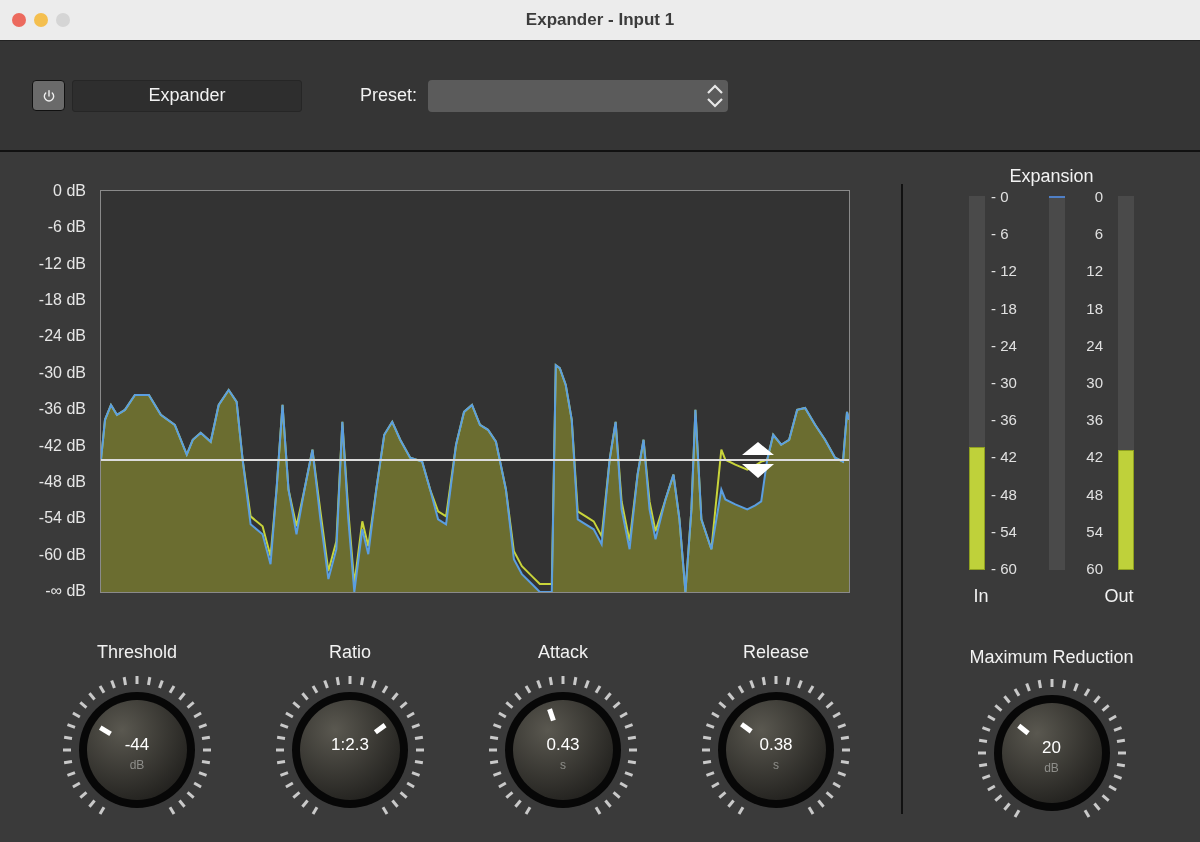 This screenshot has width=1200, height=842. Describe the element at coordinates (1051, 748) in the screenshot. I see `knob-value: 20` at that location.